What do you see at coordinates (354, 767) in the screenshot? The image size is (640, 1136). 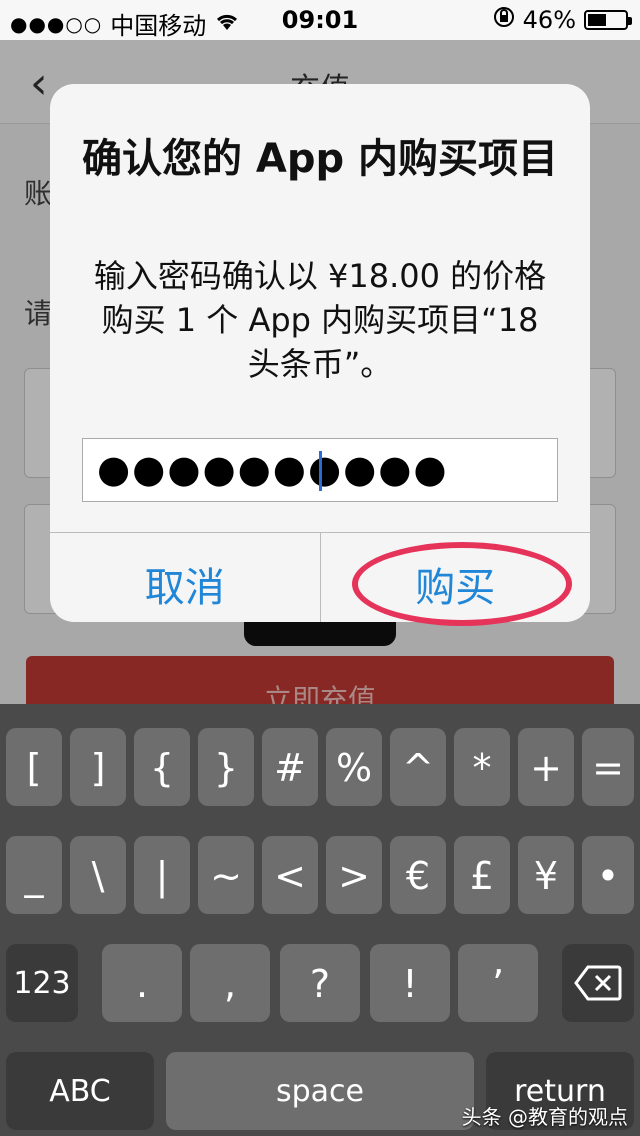 I see `key-percent: %` at bounding box center [354, 767].